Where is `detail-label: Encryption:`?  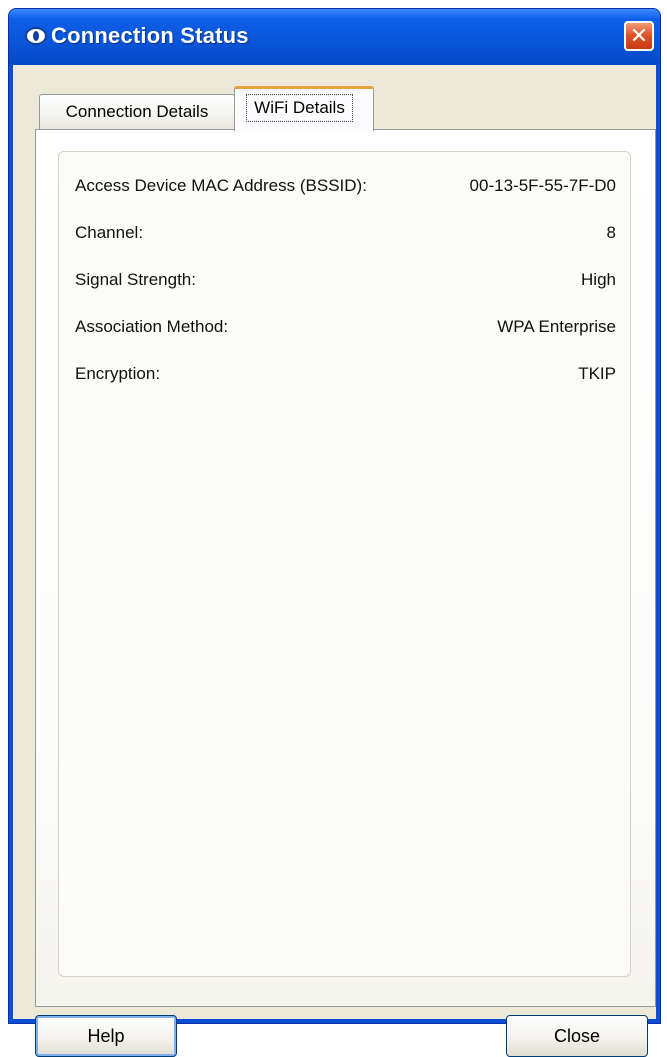
detail-label: Encryption: is located at coordinates (118, 373).